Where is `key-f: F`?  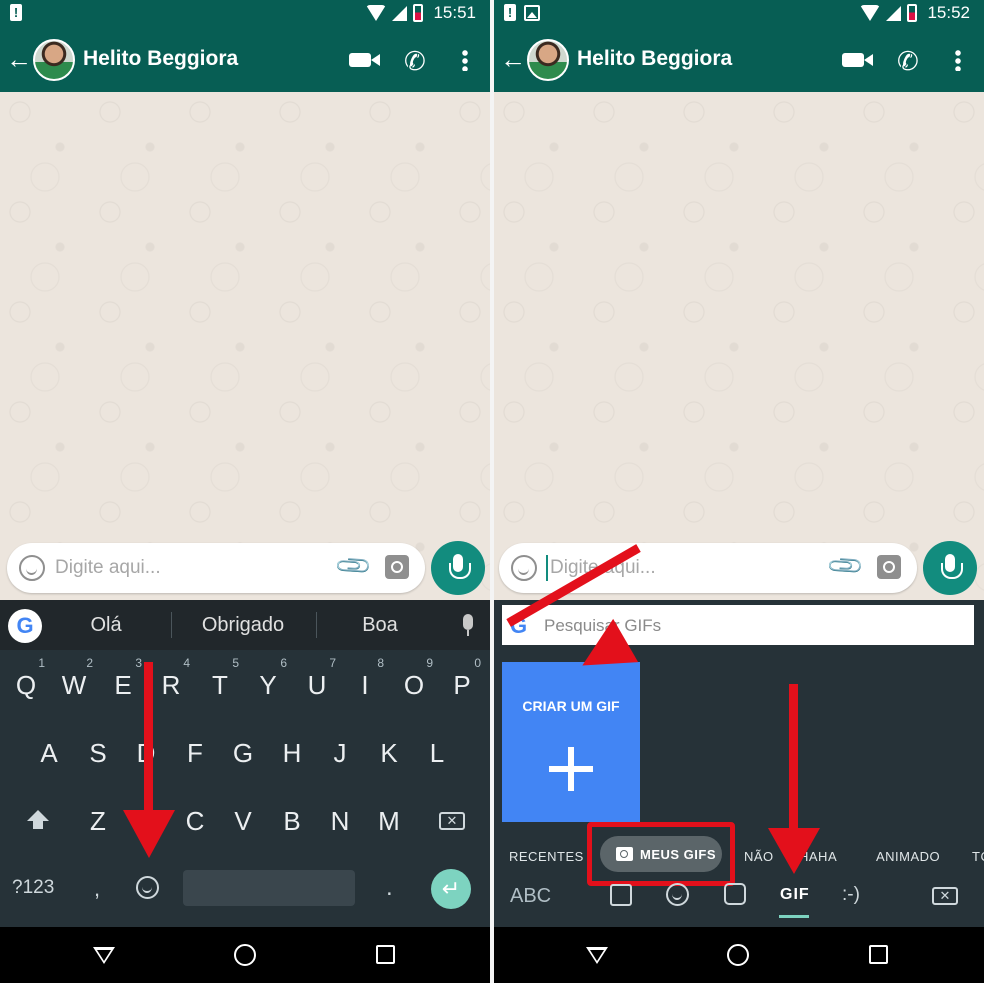 key-f: F is located at coordinates (195, 753).